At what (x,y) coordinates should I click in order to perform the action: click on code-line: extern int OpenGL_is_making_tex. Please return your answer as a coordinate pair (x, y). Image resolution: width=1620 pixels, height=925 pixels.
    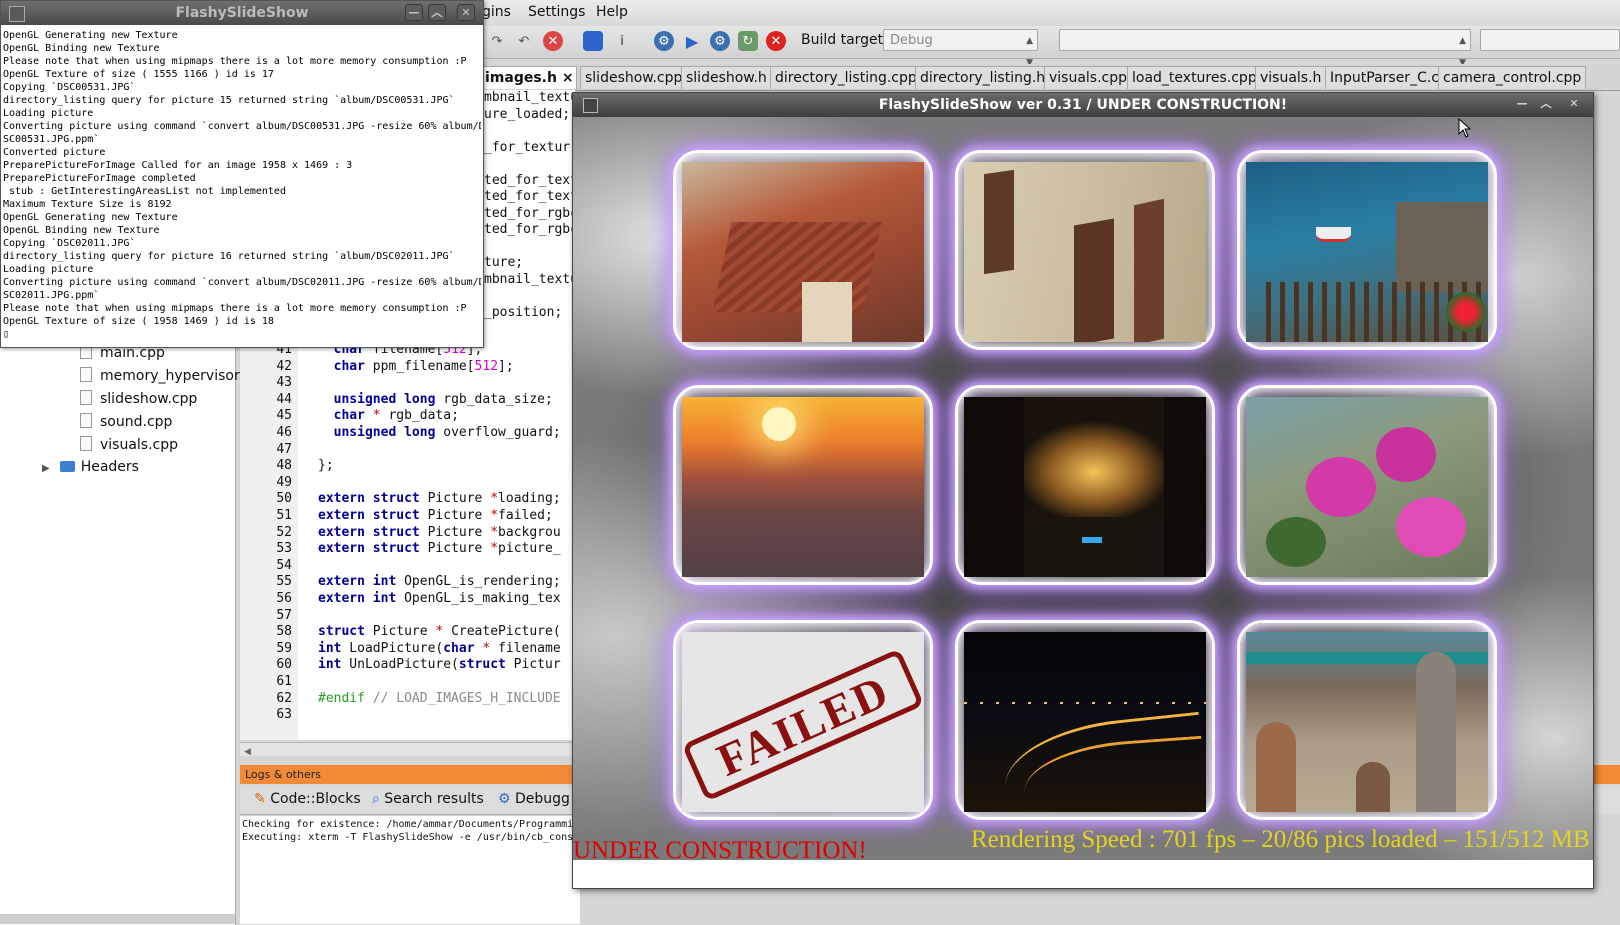
    Looking at the image, I should click on (439, 598).